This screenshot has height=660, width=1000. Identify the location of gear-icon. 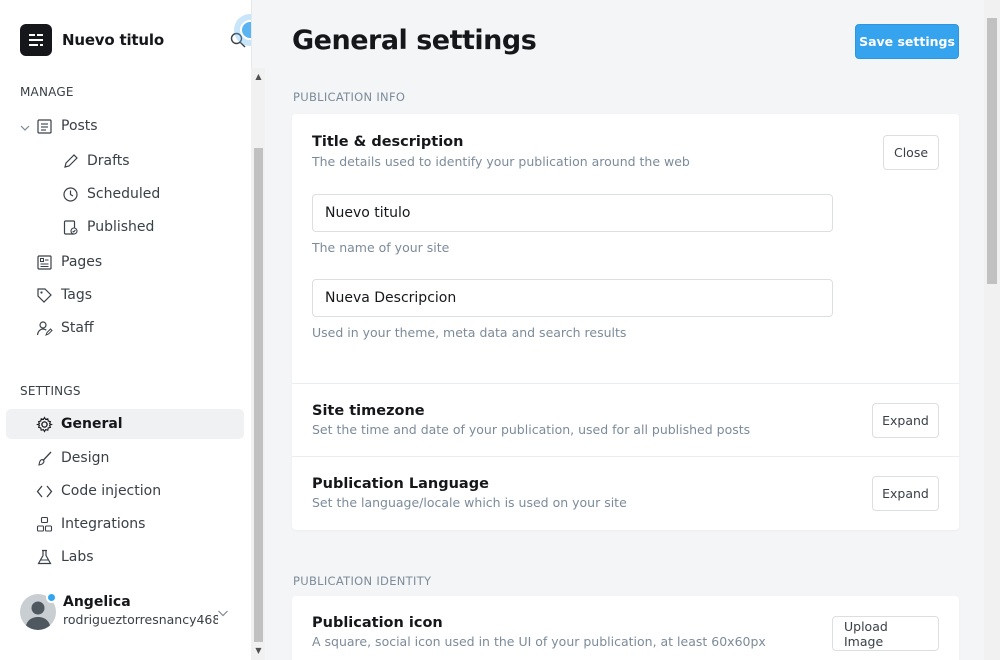
(44, 424).